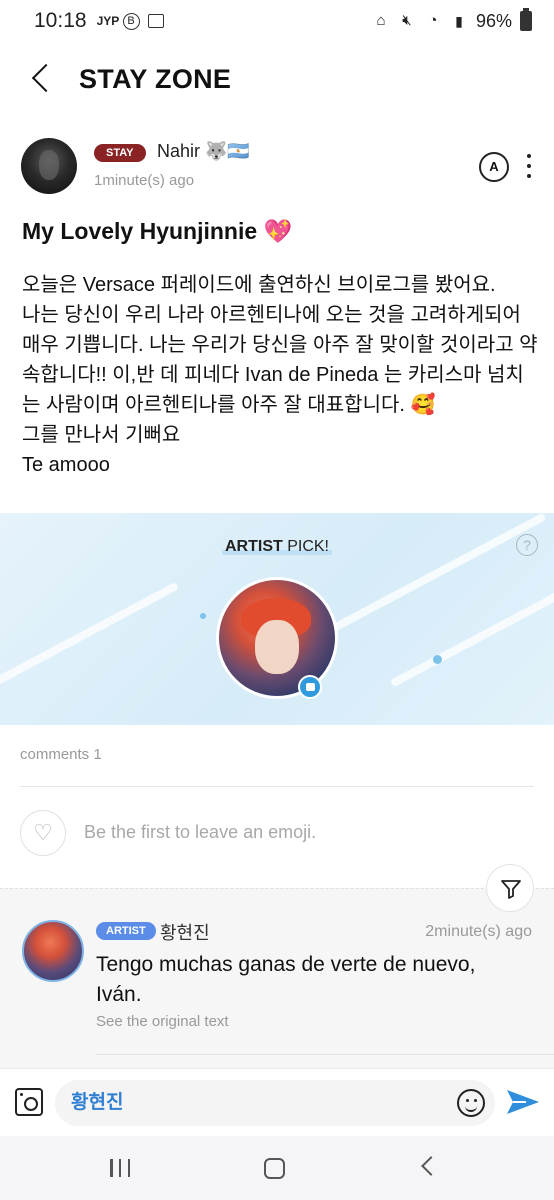 The width and height of the screenshot is (554, 1200). What do you see at coordinates (144, 180) in the screenshot?
I see `post-time: 1minute(s) ago` at bounding box center [144, 180].